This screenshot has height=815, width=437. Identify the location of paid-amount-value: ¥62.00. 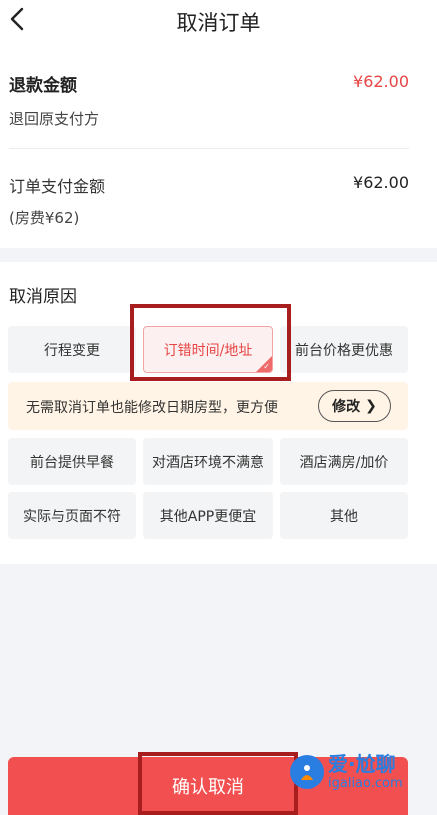
(381, 182).